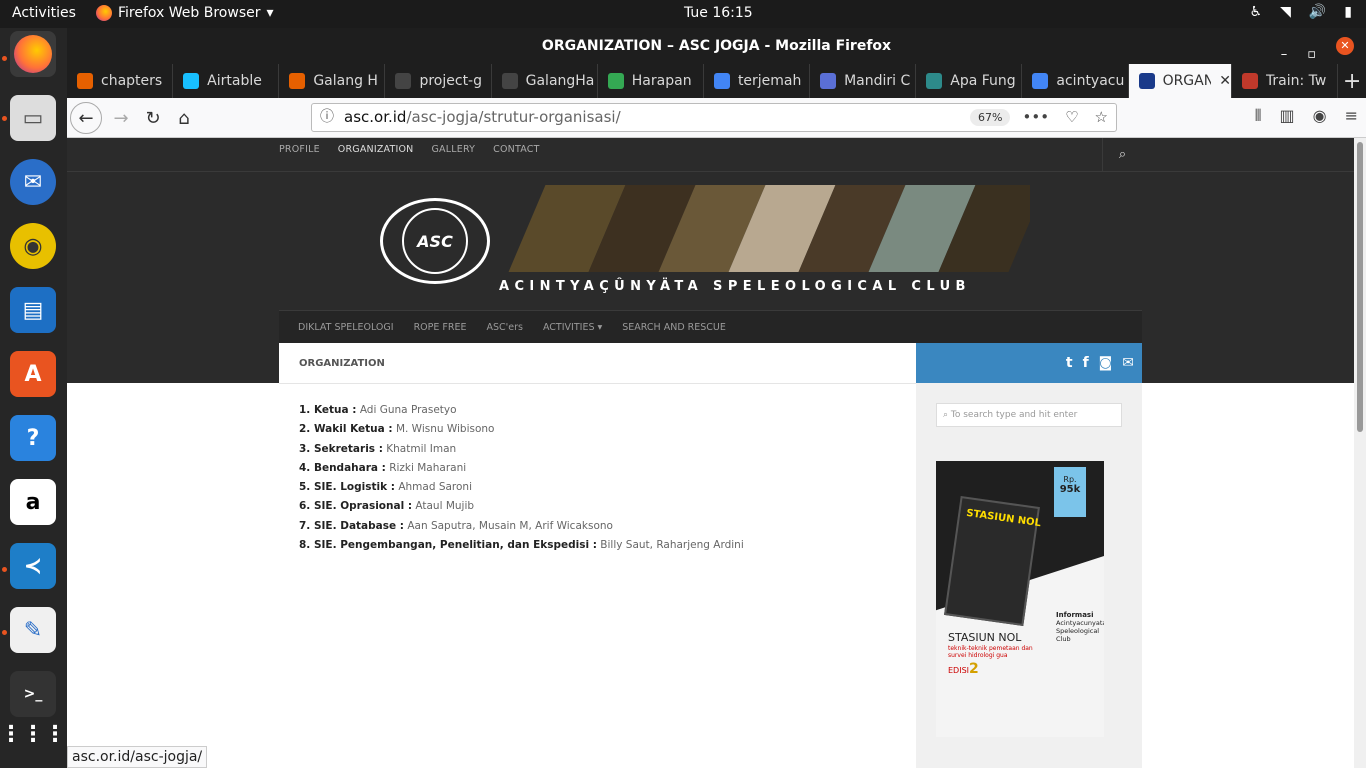 This screenshot has width=1366, height=768. Describe the element at coordinates (44, 13) in the screenshot. I see `activities-button: Activities` at that location.